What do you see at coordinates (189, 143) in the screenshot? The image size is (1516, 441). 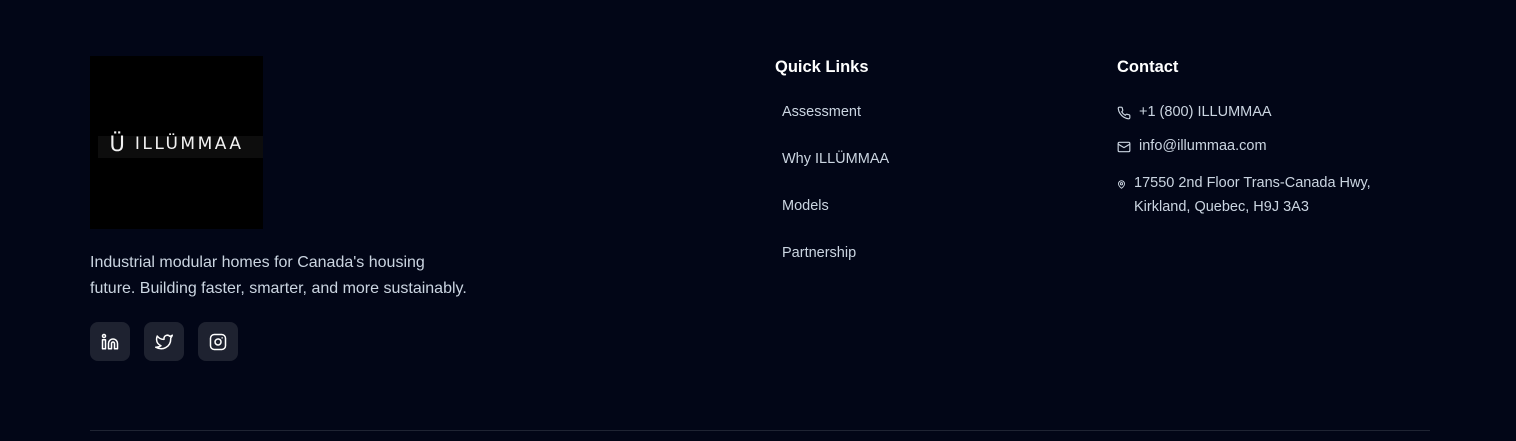 I see `logo-text: ILLÜMMAA` at bounding box center [189, 143].